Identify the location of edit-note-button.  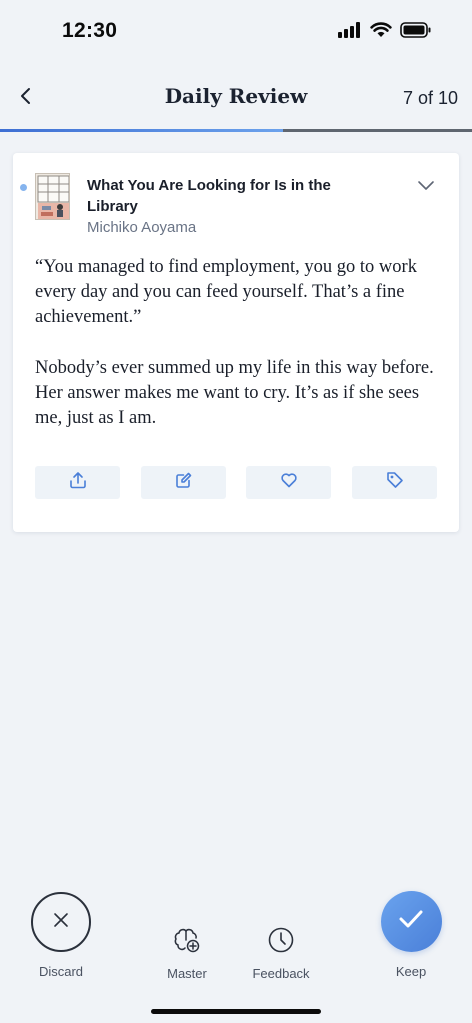
(183, 482).